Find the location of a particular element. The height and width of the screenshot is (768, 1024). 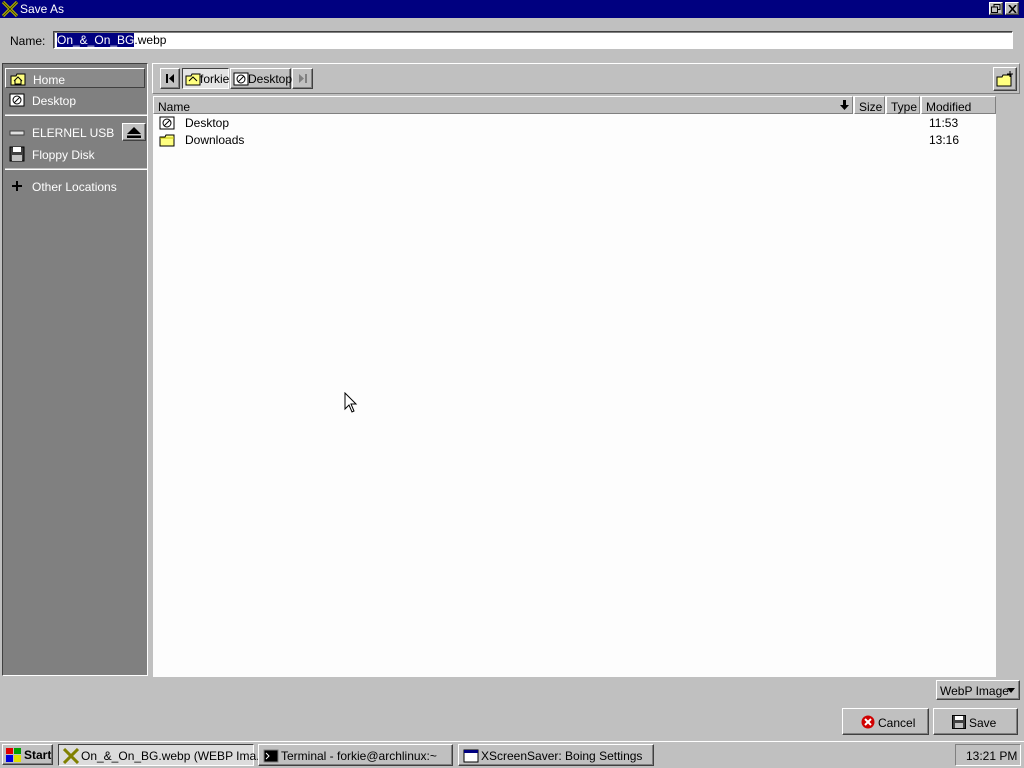

path-crumb-forkie: forkie is located at coordinates (205, 78).